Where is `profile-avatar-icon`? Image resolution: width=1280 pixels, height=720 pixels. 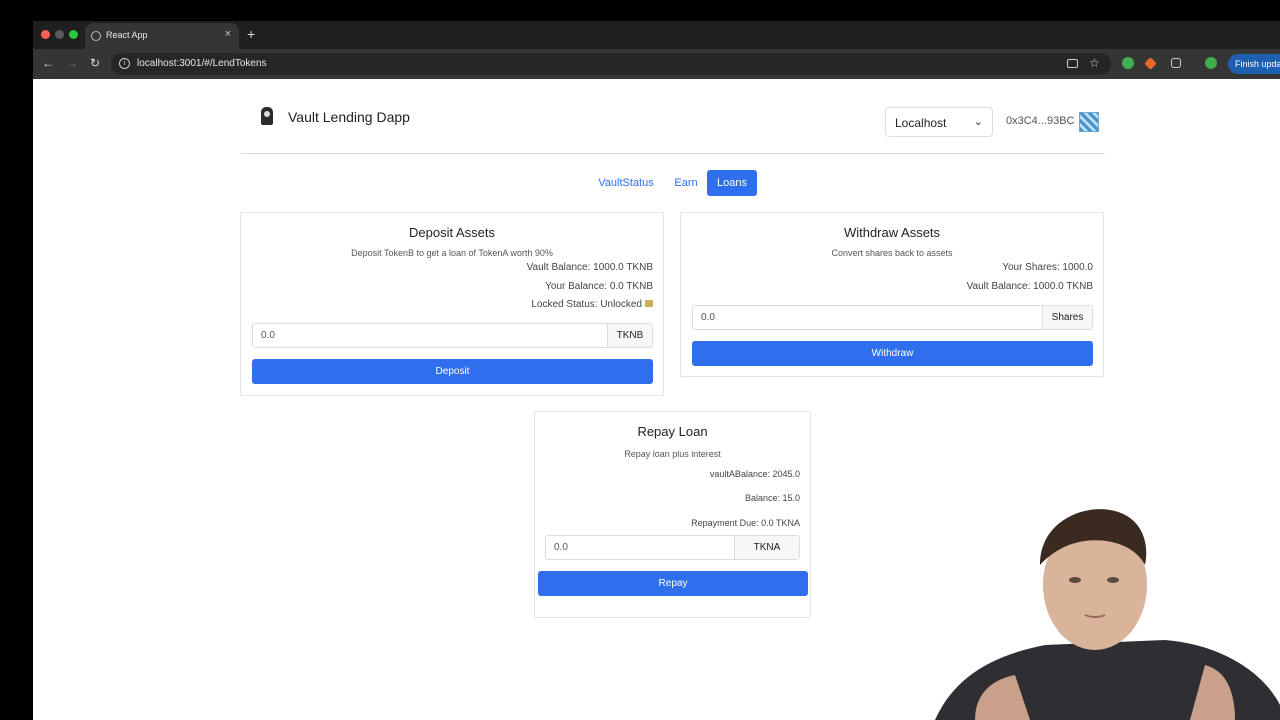 profile-avatar-icon is located at coordinates (1211, 63).